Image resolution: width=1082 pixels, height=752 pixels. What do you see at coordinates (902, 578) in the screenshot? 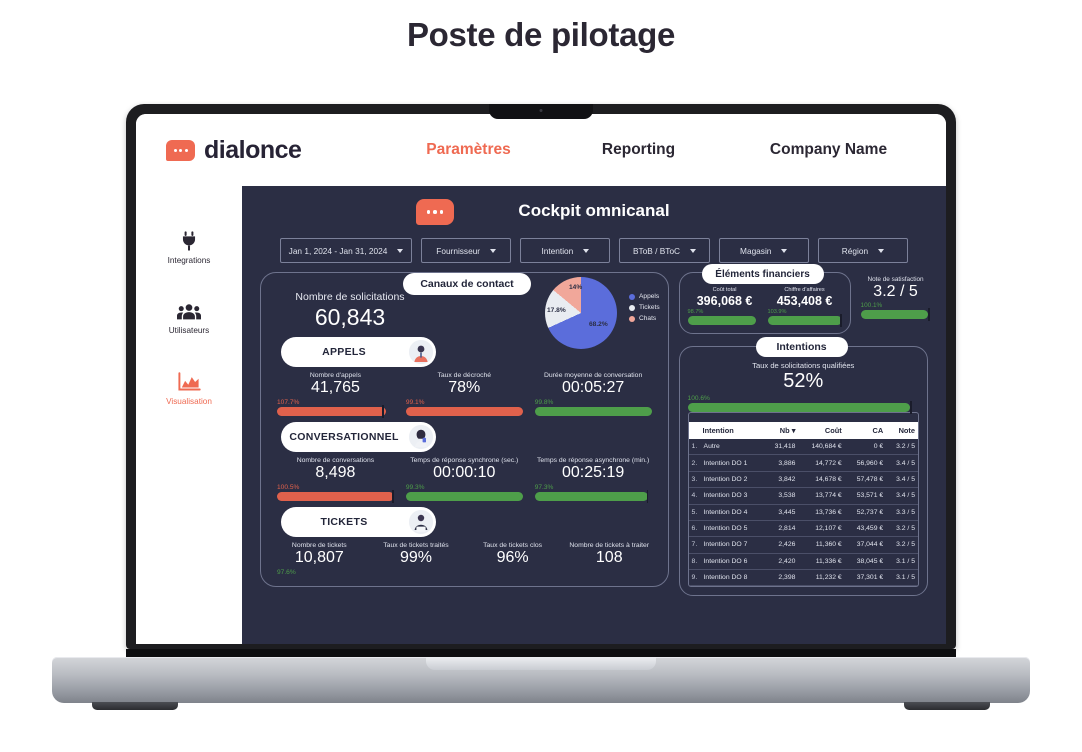
I see `row-note: 3.1 / 5` at bounding box center [902, 578].